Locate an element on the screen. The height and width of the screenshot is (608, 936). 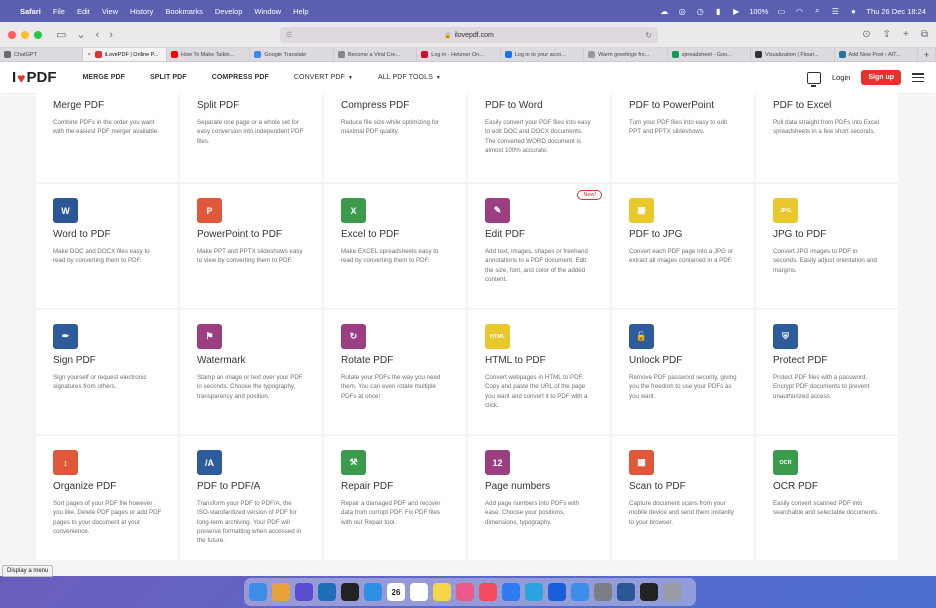
safari-icon is located at coordinates (373, 592).